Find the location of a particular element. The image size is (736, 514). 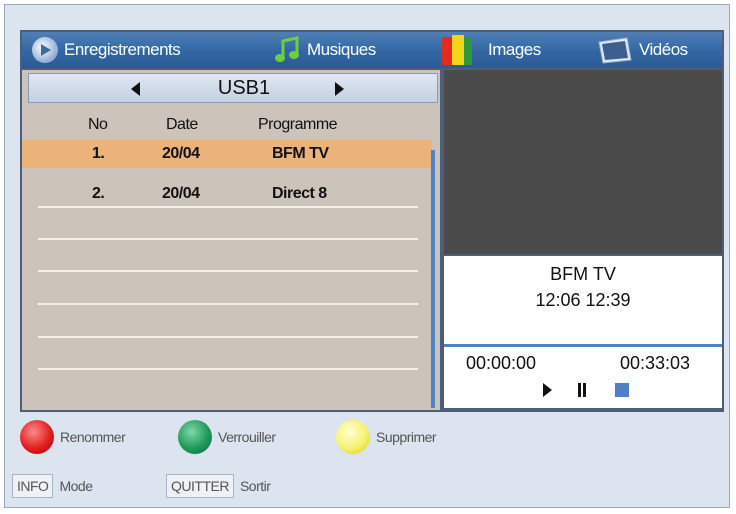

column-header-no: No is located at coordinates (98, 124).